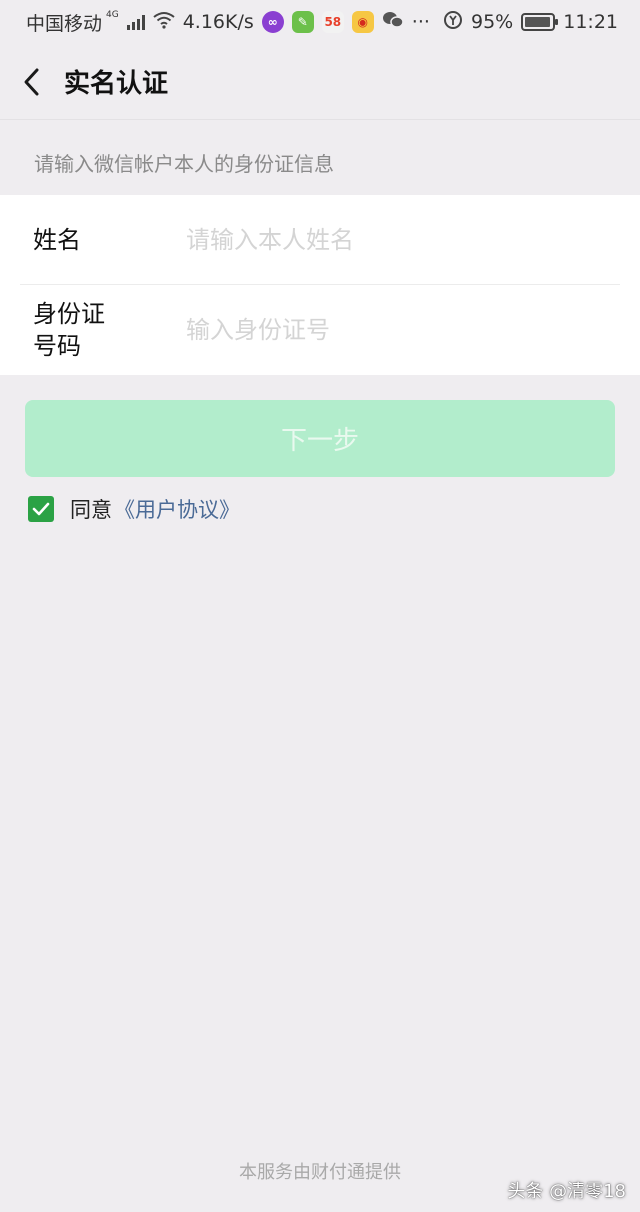 The width and height of the screenshot is (640, 1212). What do you see at coordinates (135, 22) in the screenshot?
I see `signal-icon` at bounding box center [135, 22].